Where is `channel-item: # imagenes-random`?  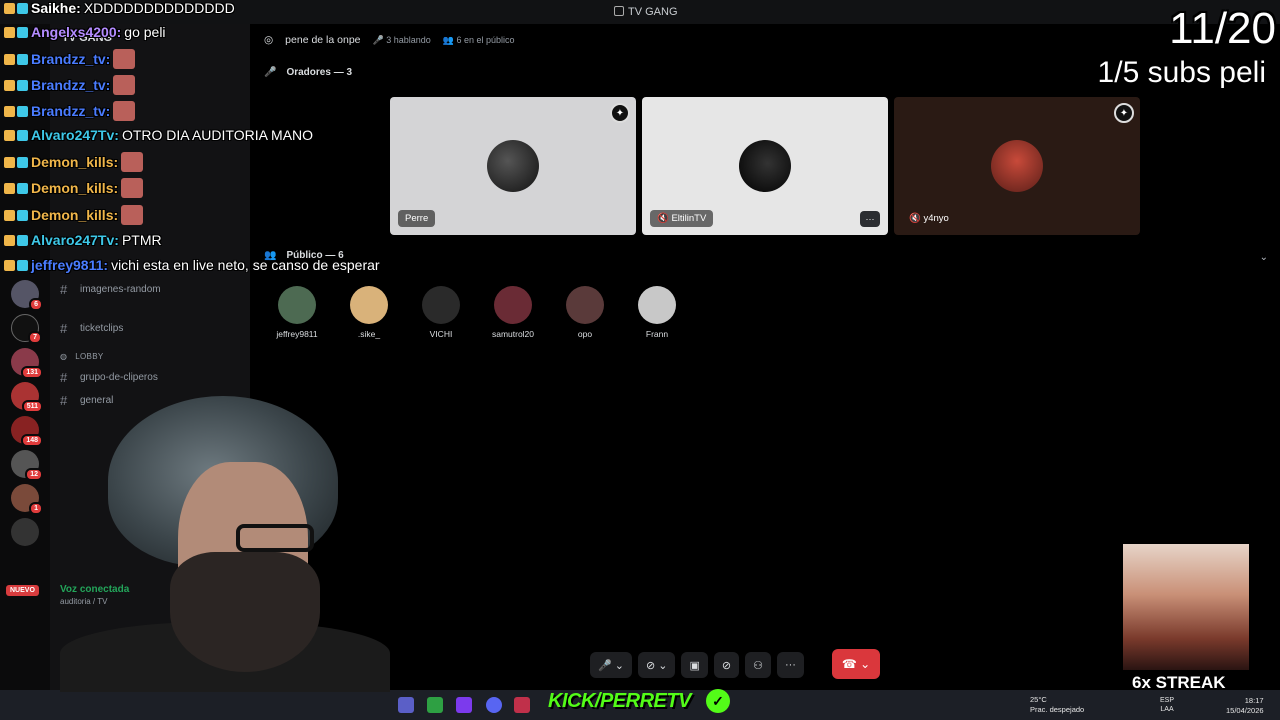
channel-item: # imagenes-random is located at coordinates (110, 289).